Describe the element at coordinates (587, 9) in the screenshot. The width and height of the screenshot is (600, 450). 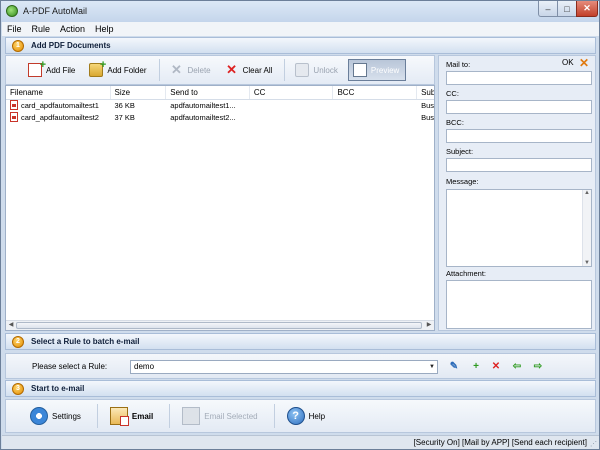
I see `close-window-button: ✕` at that location.